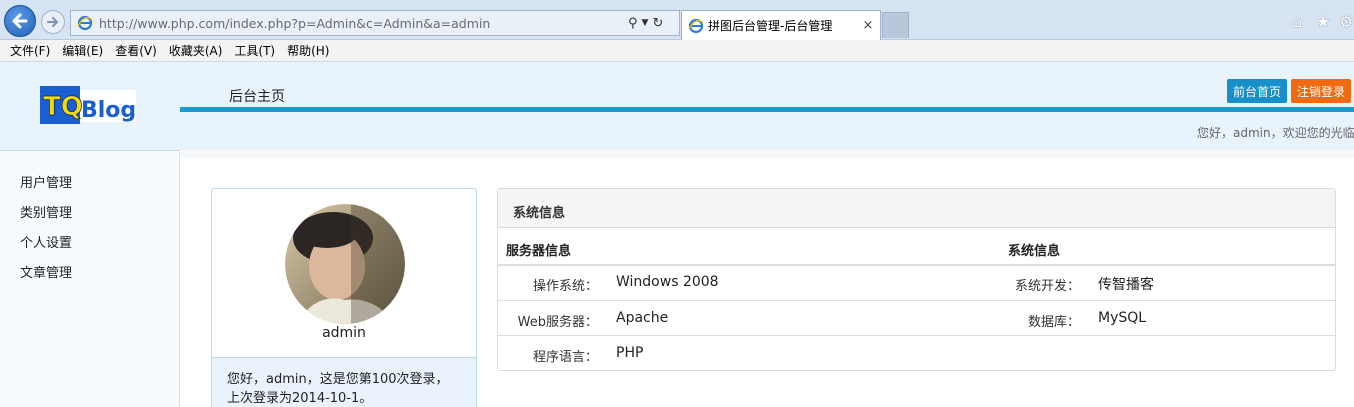 Image resolution: width=1354 pixels, height=407 pixels. What do you see at coordinates (677, 51) in the screenshot?
I see `menu-bar: 文件(F) 编辑(E) 查看(V) 收藏夹(A) 工具(T) 帮助(H)` at bounding box center [677, 51].